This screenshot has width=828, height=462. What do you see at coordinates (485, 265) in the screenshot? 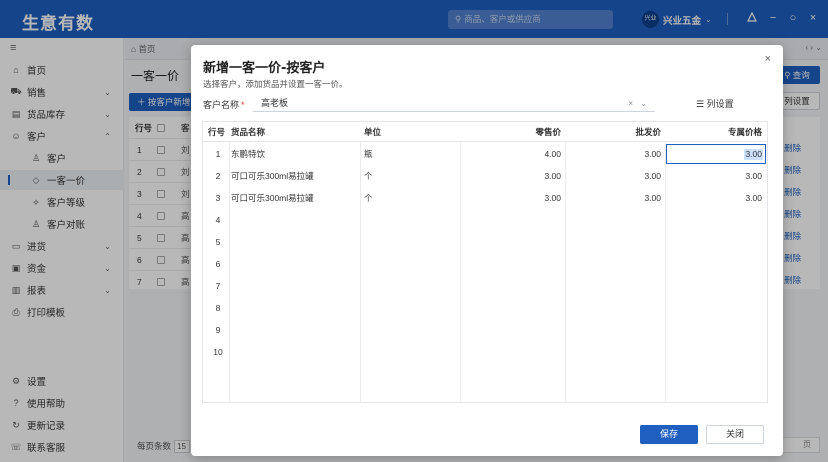
I see `grid-row: 6` at bounding box center [485, 265].